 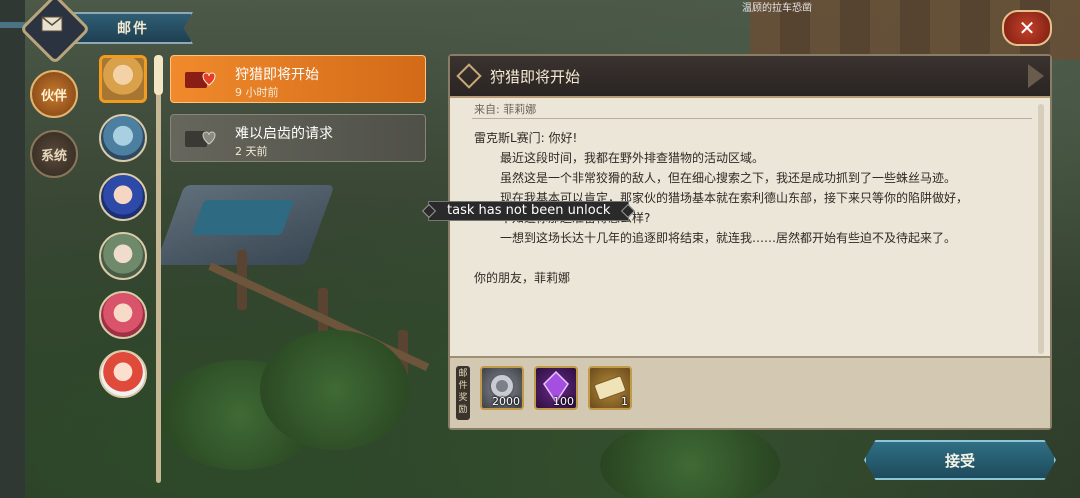 What do you see at coordinates (1041, 229) in the screenshot?
I see `letter-scrollbar` at bounding box center [1041, 229].